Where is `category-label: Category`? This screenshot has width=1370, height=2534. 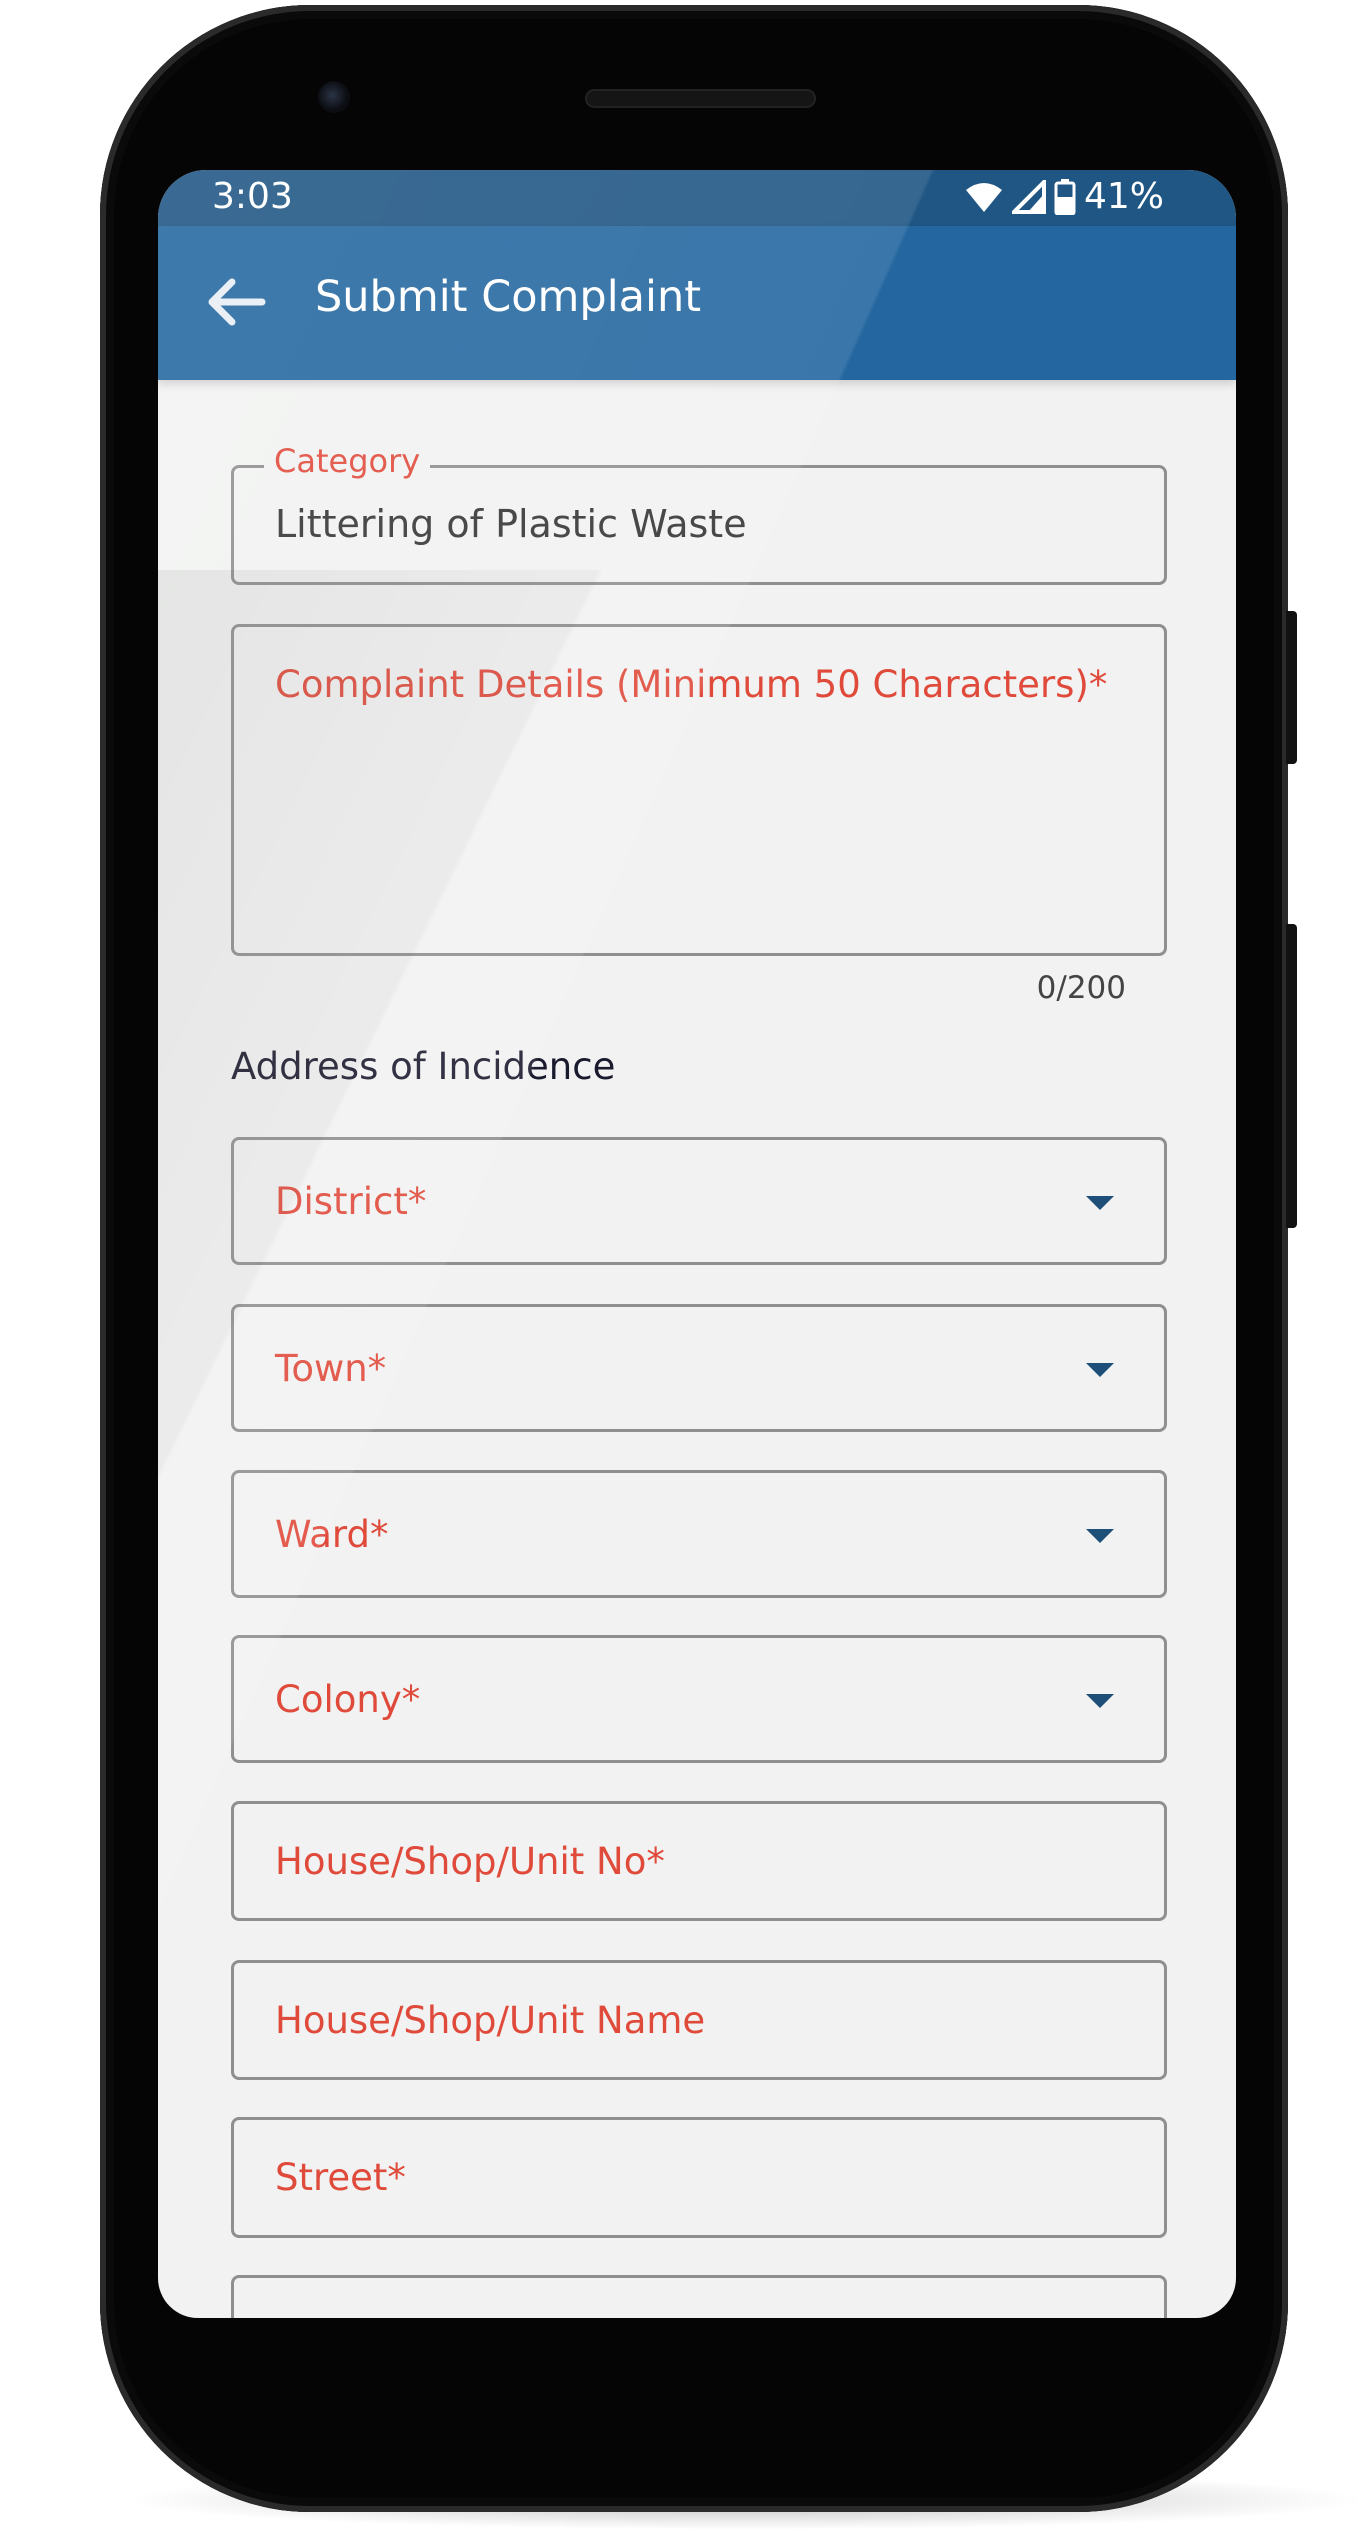 category-label: Category is located at coordinates (347, 461).